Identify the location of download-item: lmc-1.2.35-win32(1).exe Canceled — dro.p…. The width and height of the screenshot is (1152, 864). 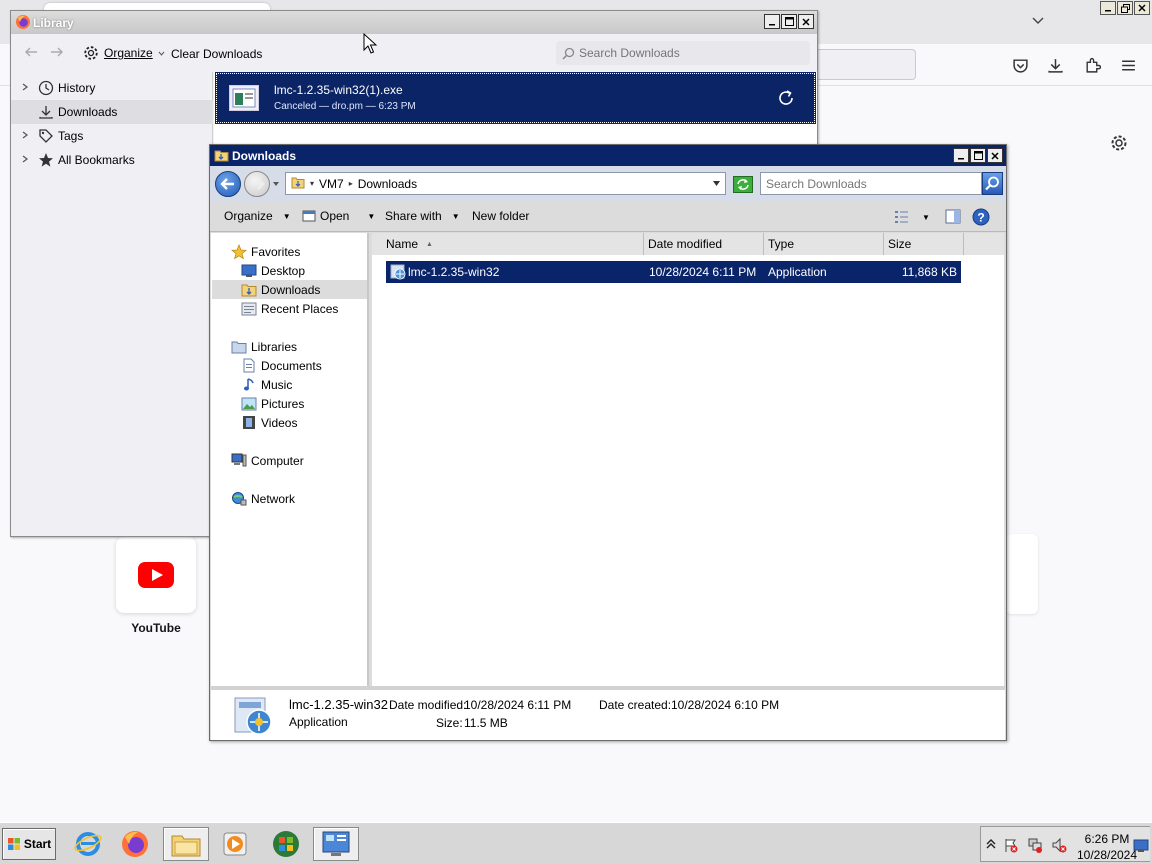
(515, 98).